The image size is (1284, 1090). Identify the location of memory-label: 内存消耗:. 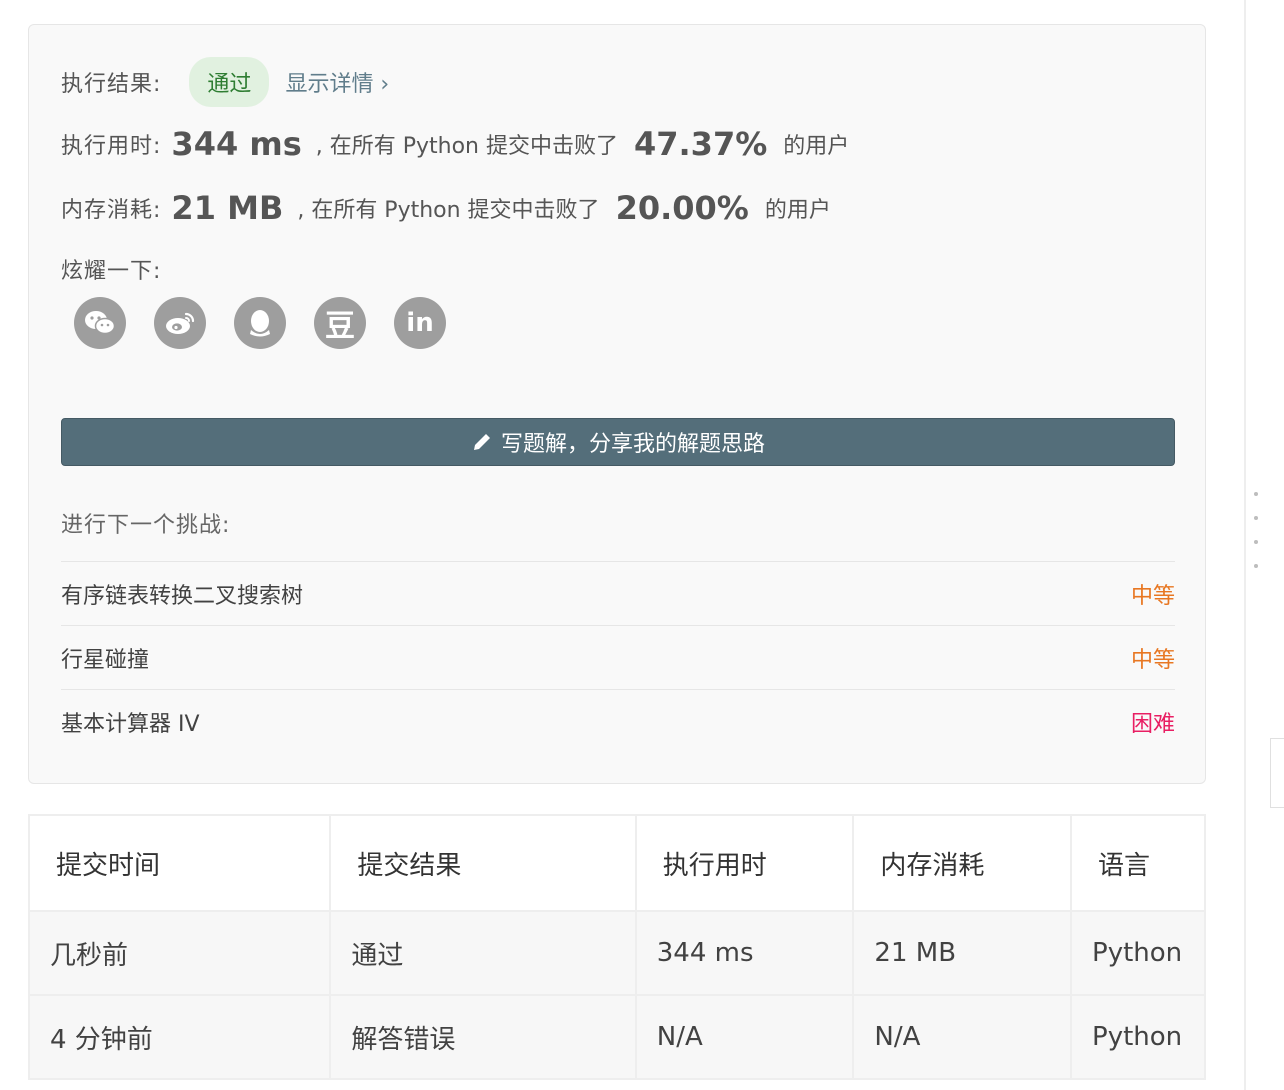
(111, 210).